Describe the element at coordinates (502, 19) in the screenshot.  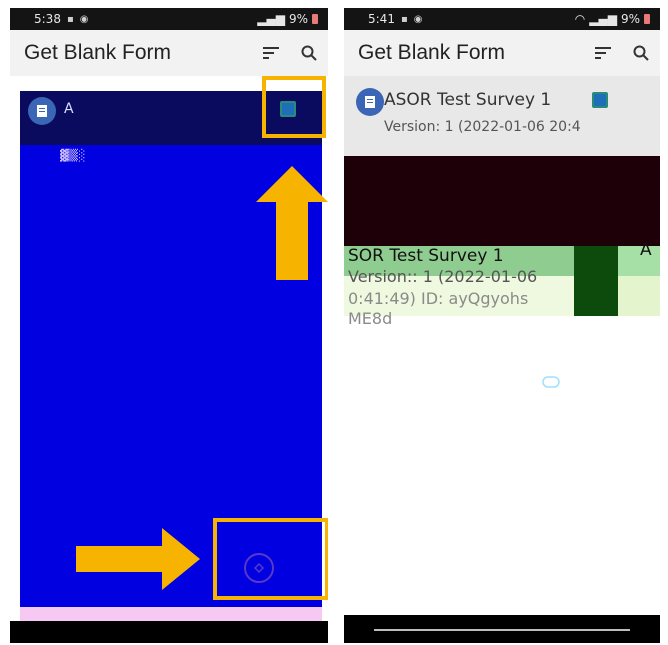
I see `status-bar: 5:41 ▪ ◉ ◠ ▂▄▆ 9%` at that location.